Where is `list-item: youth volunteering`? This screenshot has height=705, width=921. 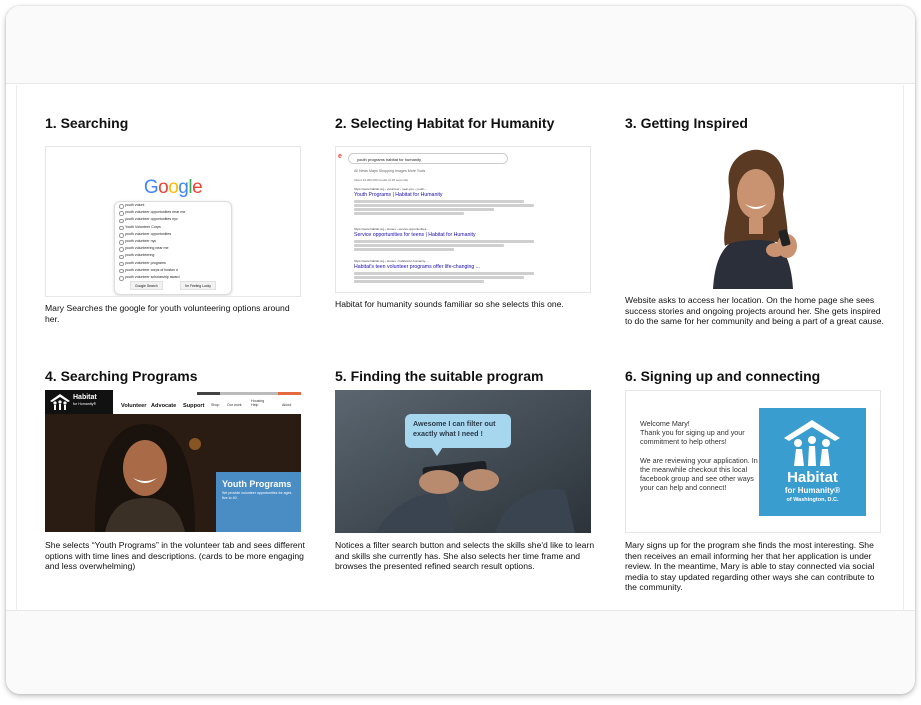
list-item: youth volunteering is located at coordinates (173, 256).